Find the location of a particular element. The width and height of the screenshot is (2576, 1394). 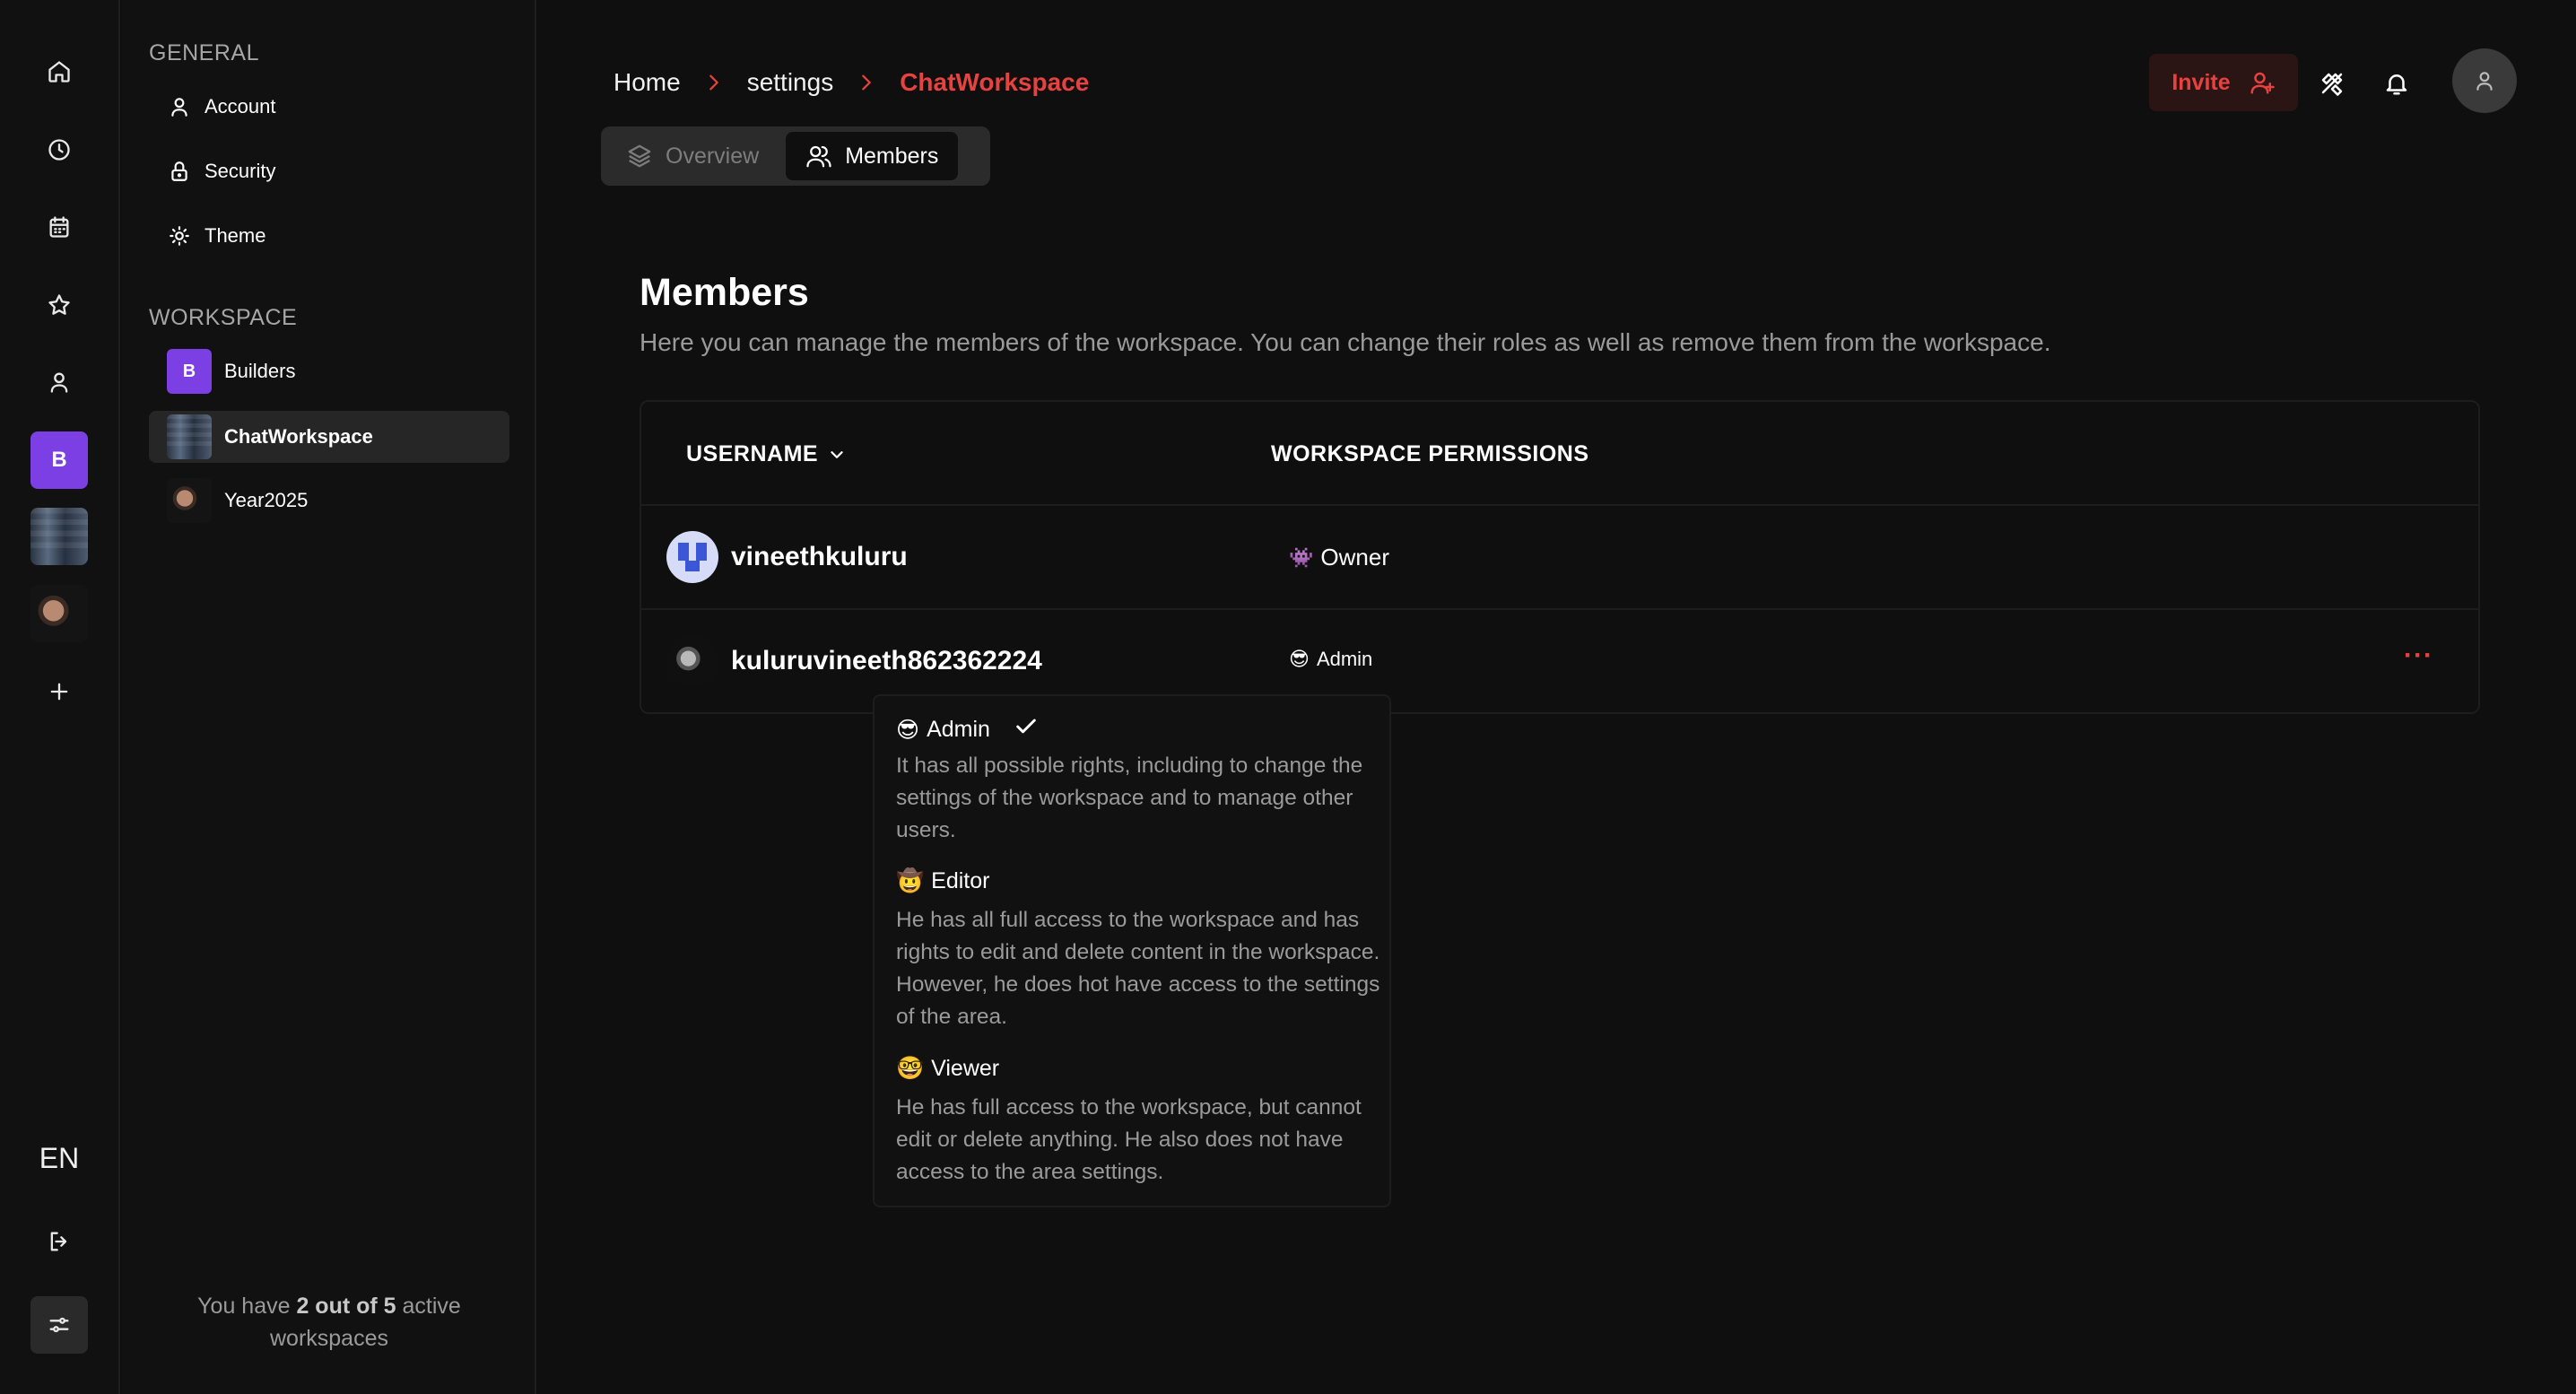

sidebar-item-label: Year2025 is located at coordinates (266, 500).